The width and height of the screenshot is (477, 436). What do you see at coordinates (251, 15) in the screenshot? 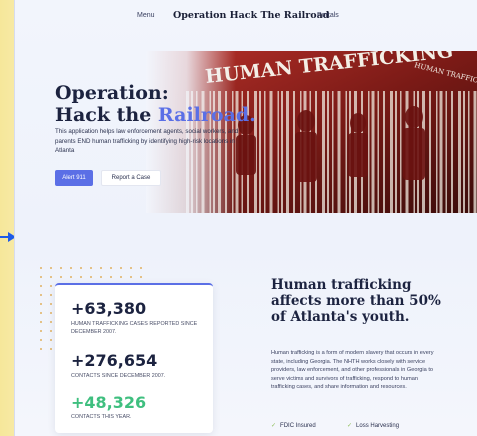
I see `site-title: Operation Hack The Railroad` at bounding box center [251, 15].